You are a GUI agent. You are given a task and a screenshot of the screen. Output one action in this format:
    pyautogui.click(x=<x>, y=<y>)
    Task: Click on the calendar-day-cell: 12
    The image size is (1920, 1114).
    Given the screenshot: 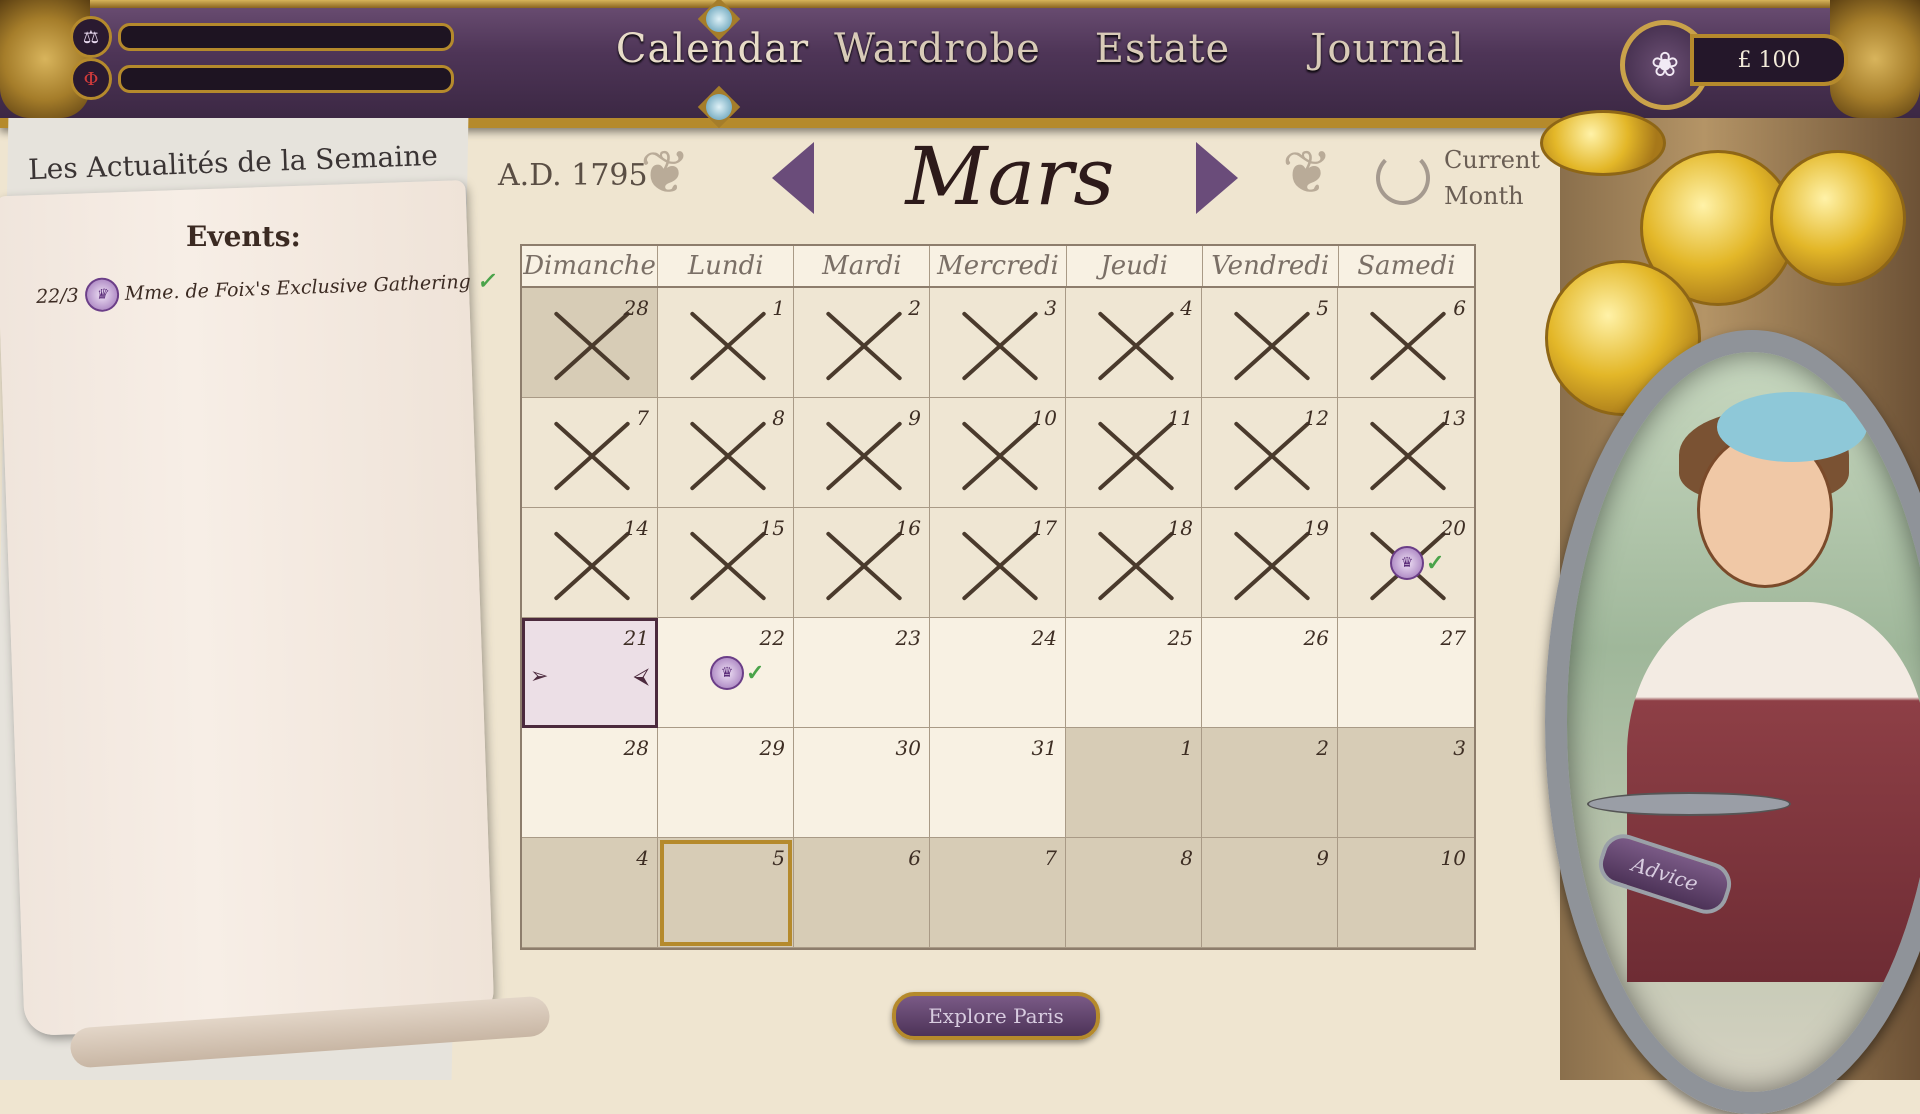 What is the action you would take?
    pyautogui.click(x=1270, y=453)
    